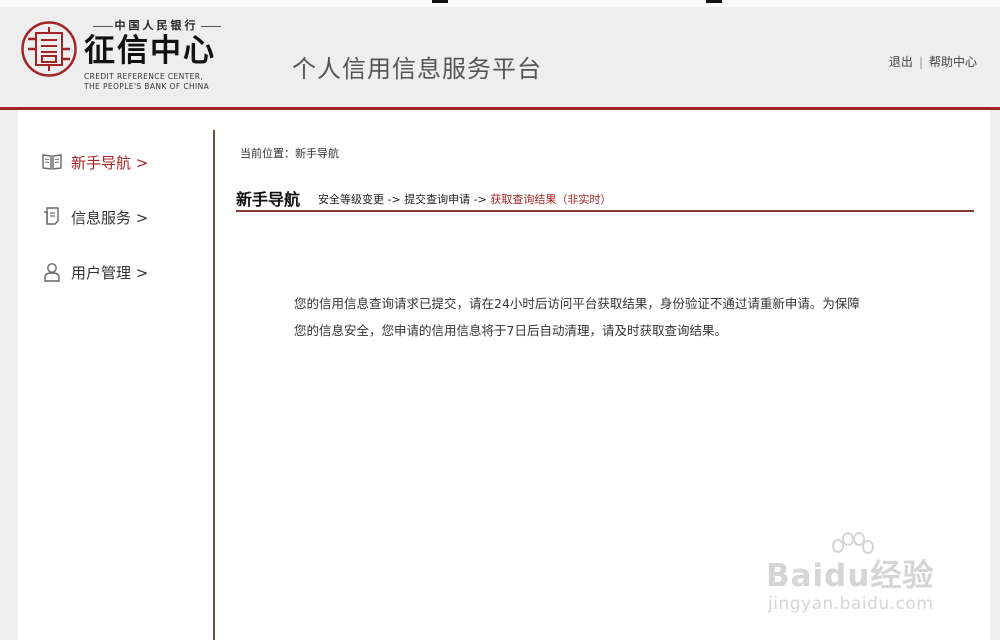  I want to click on step-indicator: 安全等级变更 -> 提交查询申请 -> 获取查询结果（非实时）, so click(464, 199).